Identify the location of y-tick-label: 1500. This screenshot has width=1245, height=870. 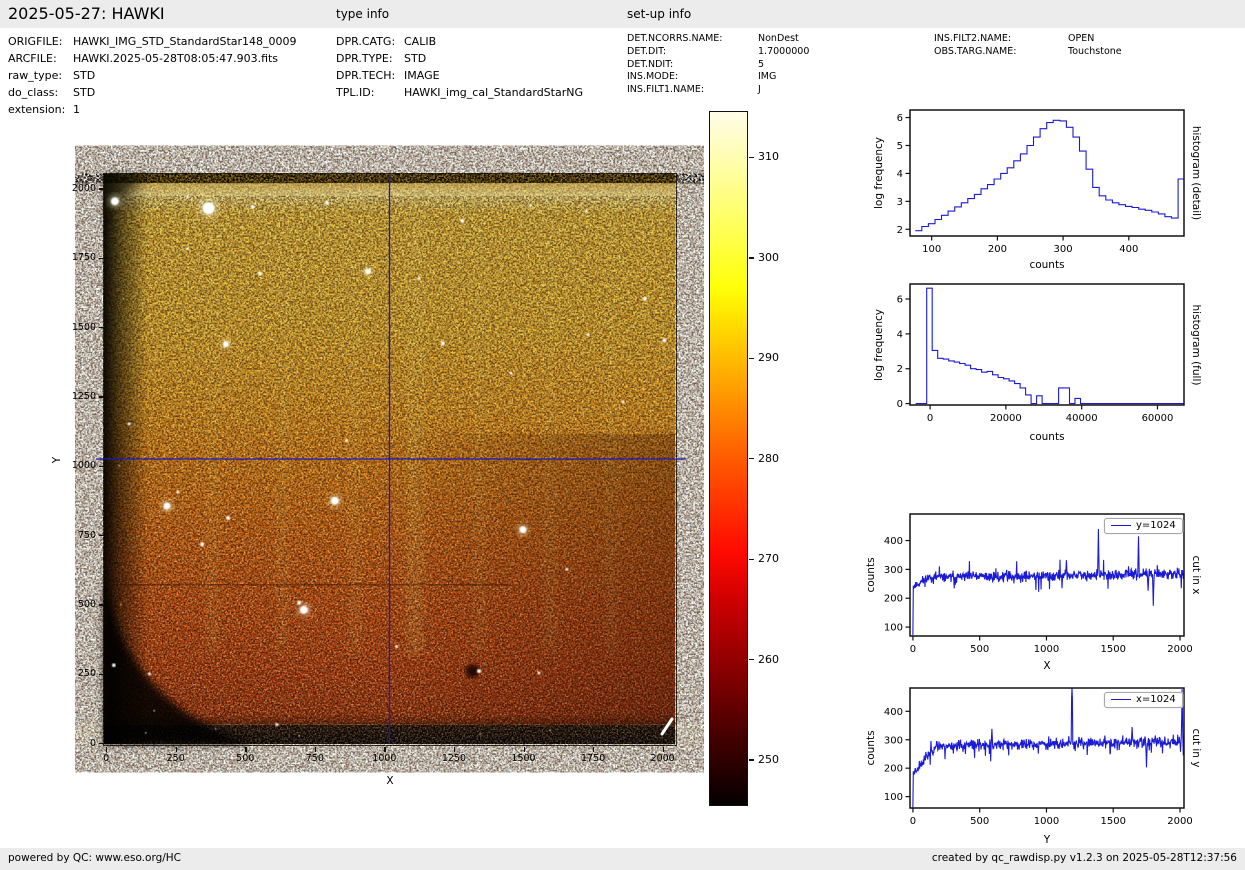
(83, 327).